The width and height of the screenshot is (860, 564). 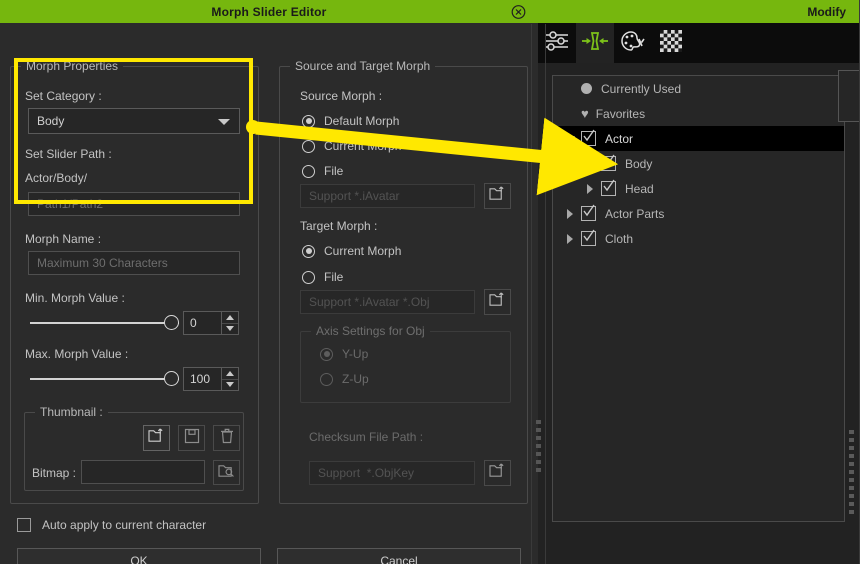 I want to click on favorites-heart-icon: ♥, so click(x=585, y=113).